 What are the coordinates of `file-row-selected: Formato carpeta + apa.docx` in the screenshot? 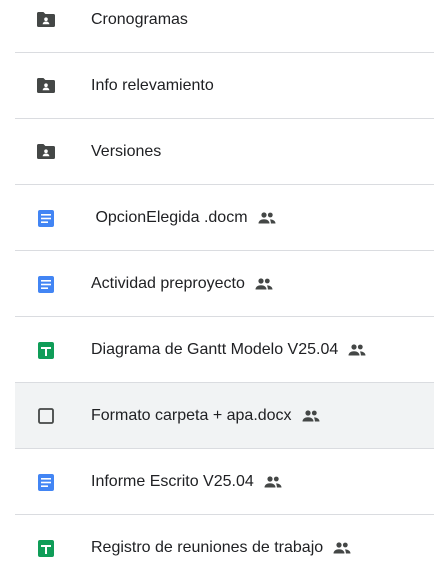 It's located at (224, 416).